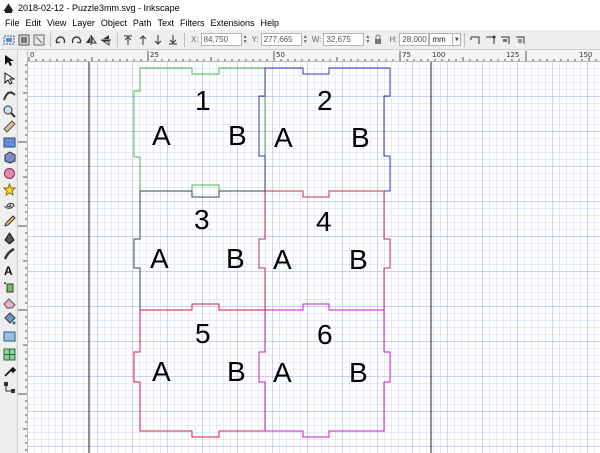  I want to click on x-label: X:, so click(195, 39).